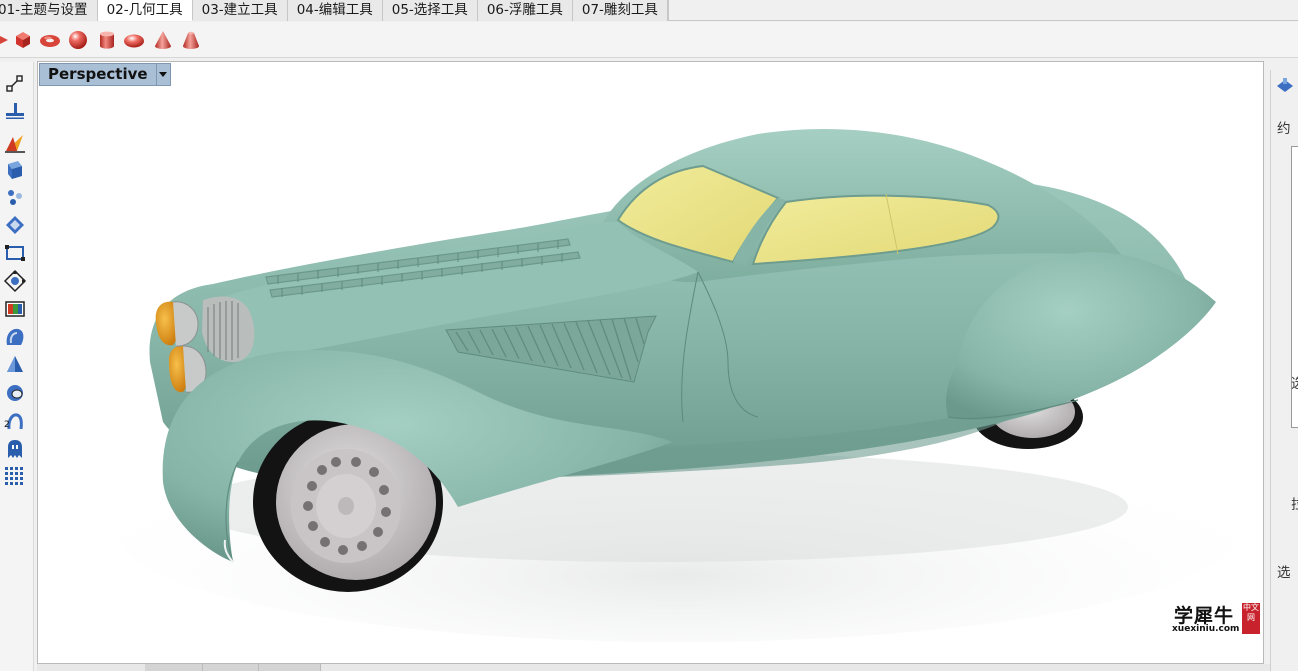 Image resolution: width=1298 pixels, height=671 pixels. Describe the element at coordinates (620, 10) in the screenshot. I see `tab-sculpt-tools: 07-雕刻工具` at that location.